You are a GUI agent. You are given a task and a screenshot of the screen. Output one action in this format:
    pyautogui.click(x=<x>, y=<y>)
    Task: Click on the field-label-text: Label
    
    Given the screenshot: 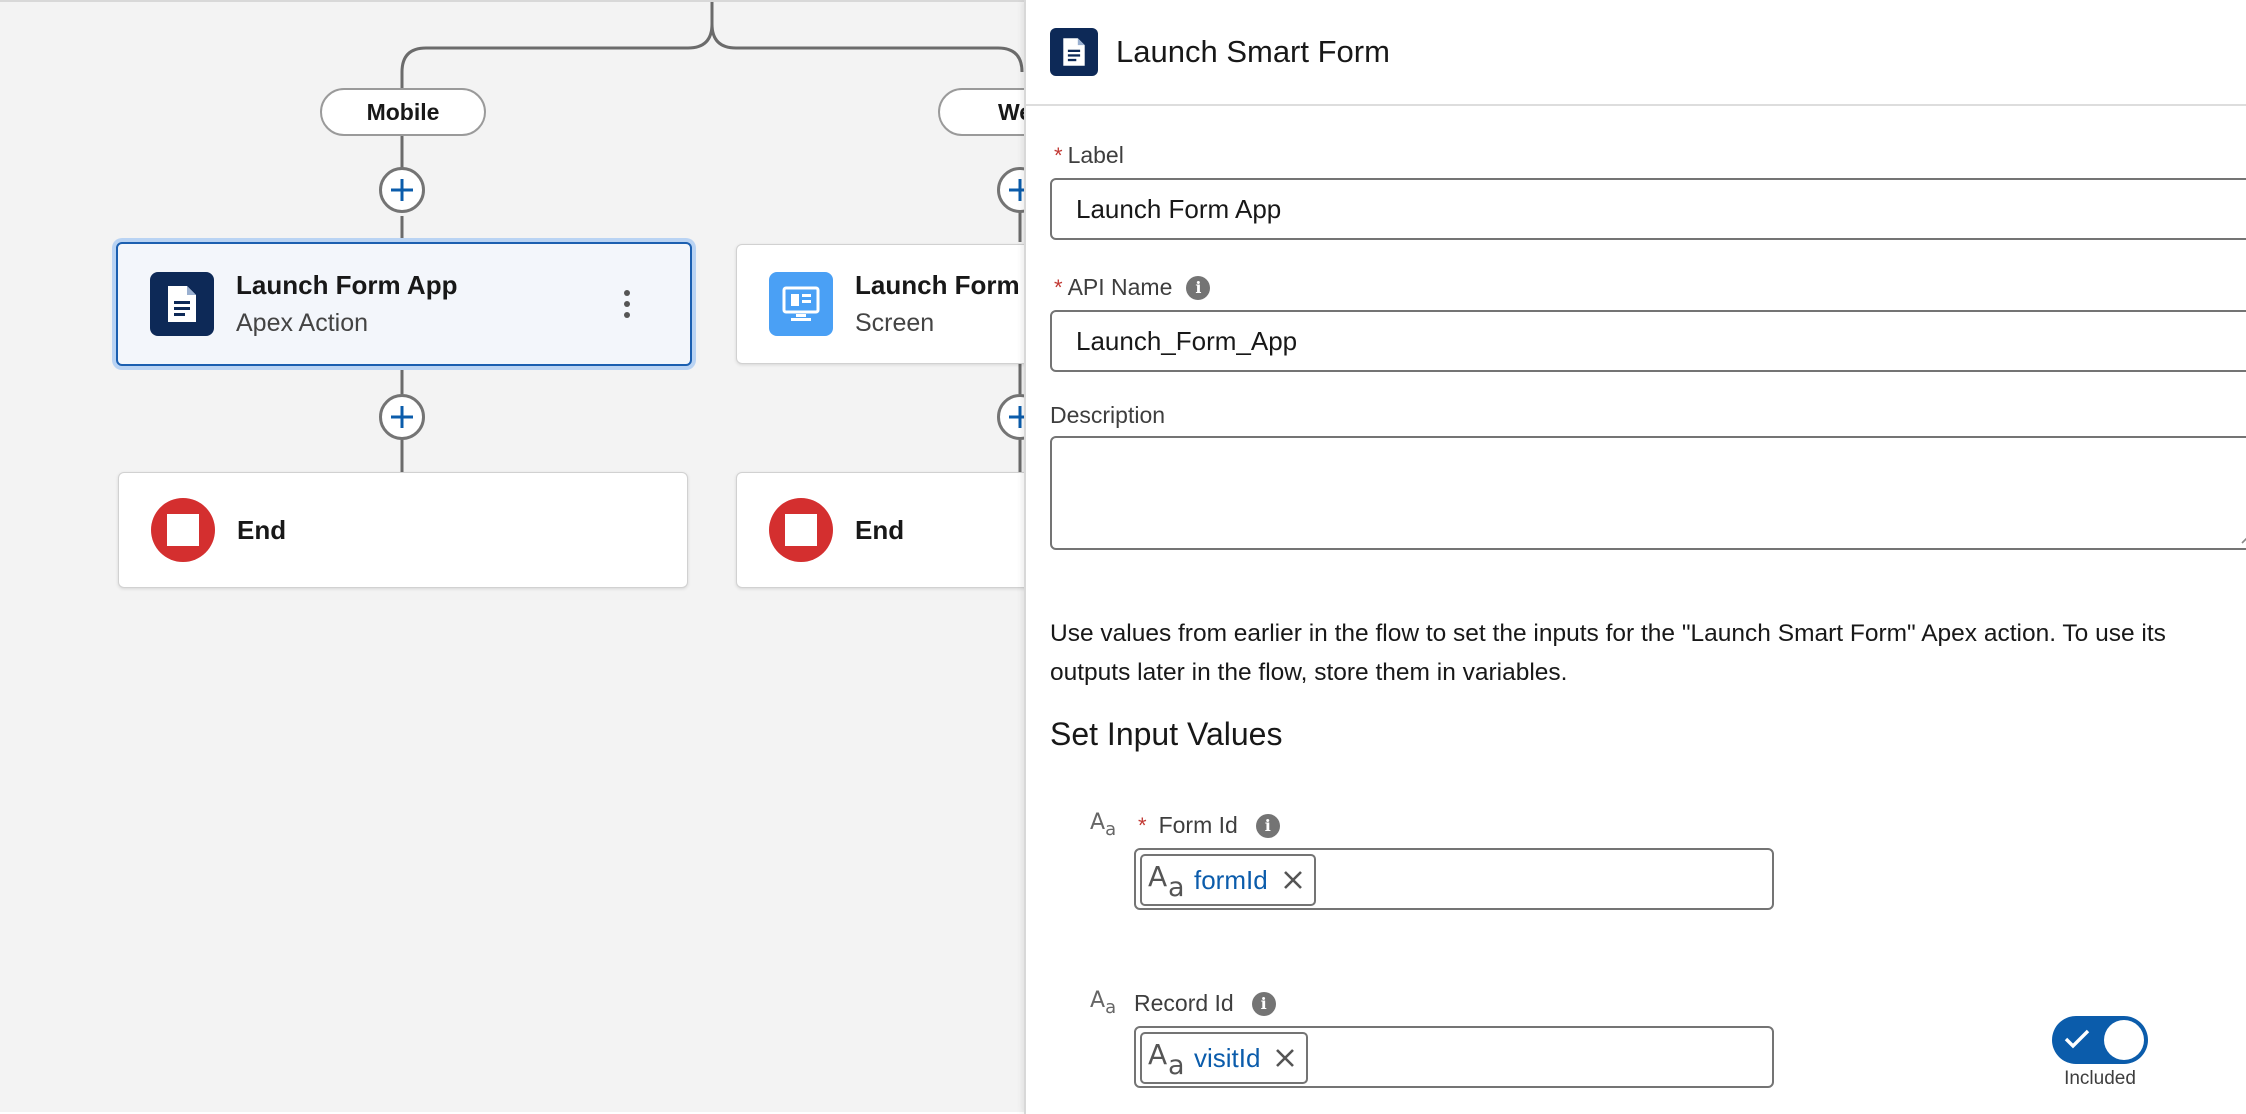 What is the action you would take?
    pyautogui.click(x=1095, y=155)
    